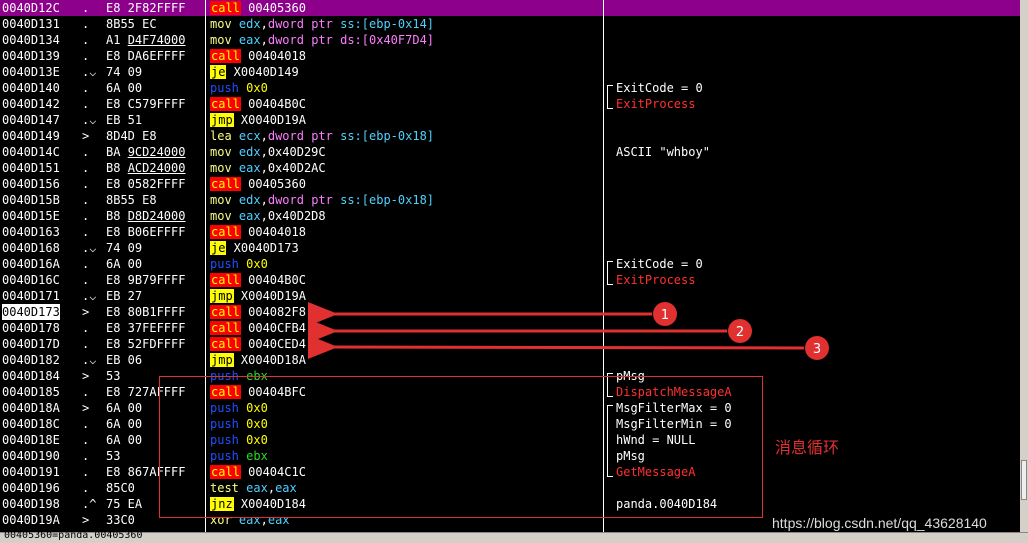 This screenshot has height=543, width=1028. Describe the element at coordinates (879, 523) in the screenshot. I see `watermark-text: https://blog.csdn.net/qq_43628140` at that location.